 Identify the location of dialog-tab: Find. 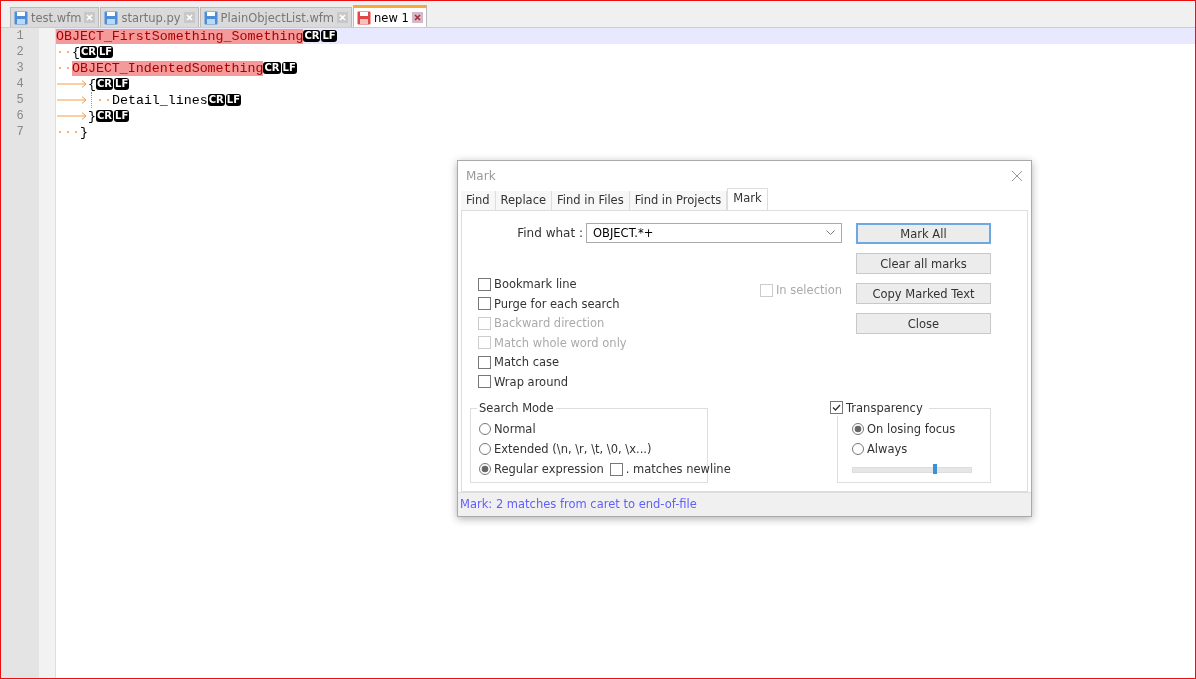
(478, 201).